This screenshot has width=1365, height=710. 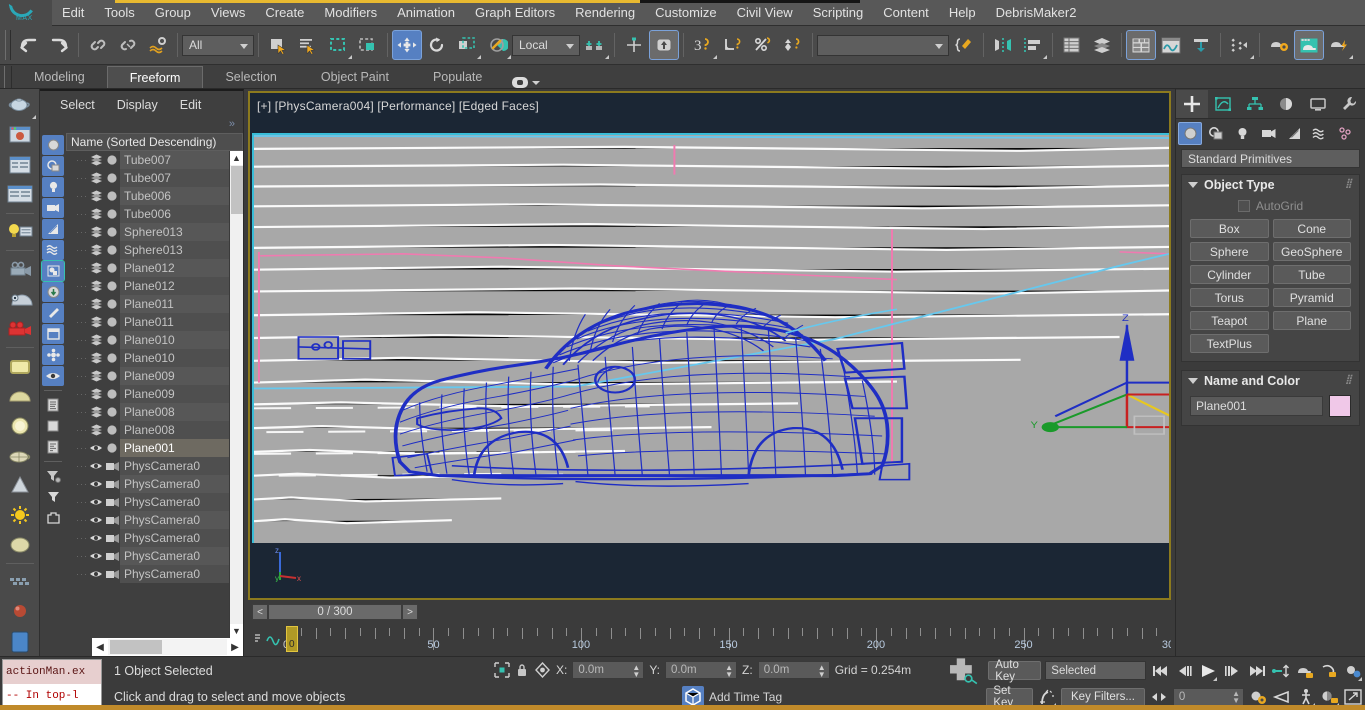 What do you see at coordinates (59, 45) in the screenshot?
I see `redo-icon` at bounding box center [59, 45].